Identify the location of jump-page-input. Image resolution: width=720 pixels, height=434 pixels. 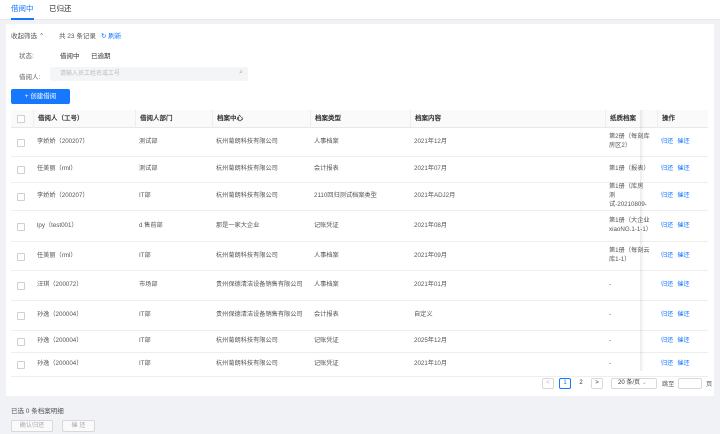
(690, 383).